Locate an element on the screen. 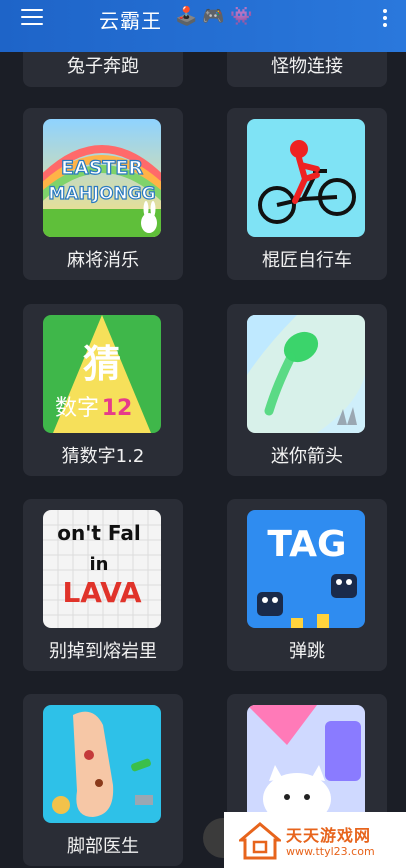  game-thumbnail: on't Fal in LAVA is located at coordinates (102, 569).